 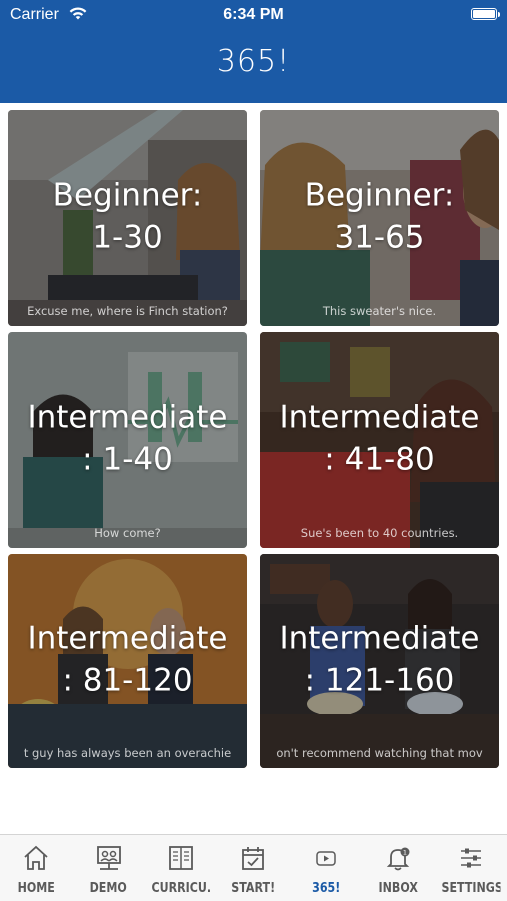 I want to click on subtitle-caption: This sweater's nice., so click(x=379, y=311).